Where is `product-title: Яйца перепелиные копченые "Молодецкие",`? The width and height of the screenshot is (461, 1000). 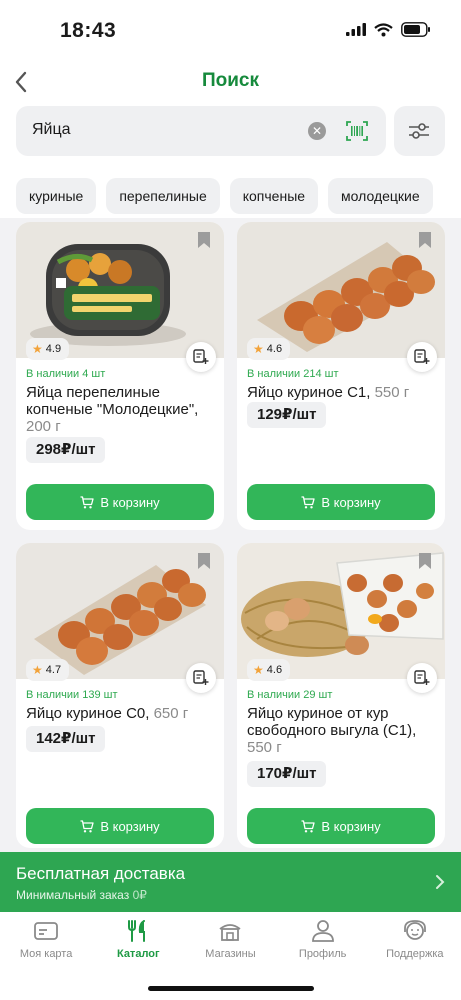 product-title: Яйца перепелиные копченые "Молодецкие", is located at coordinates (112, 401).